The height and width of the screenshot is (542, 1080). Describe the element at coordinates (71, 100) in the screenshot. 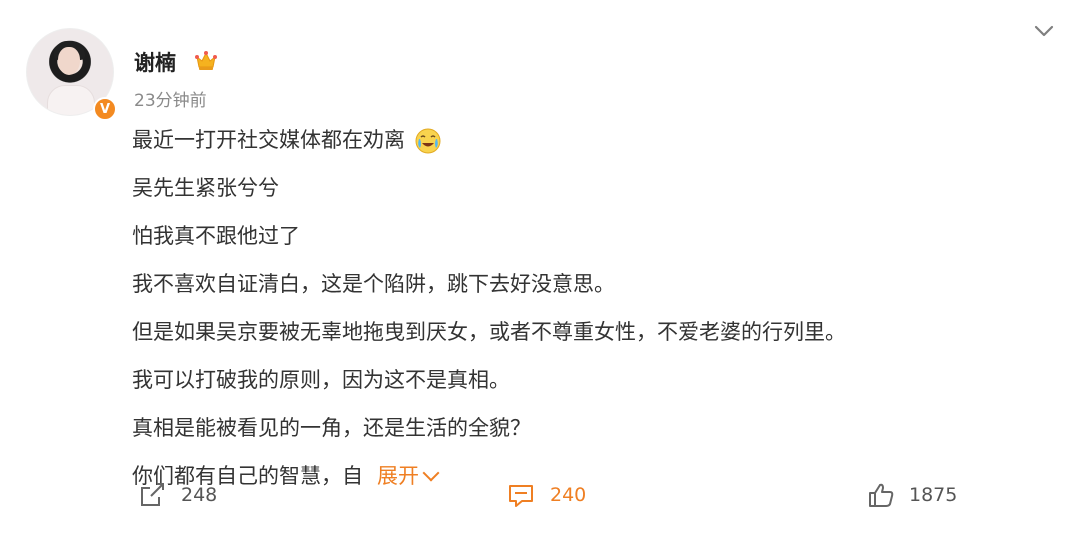

I see `avatar-shirt` at that location.